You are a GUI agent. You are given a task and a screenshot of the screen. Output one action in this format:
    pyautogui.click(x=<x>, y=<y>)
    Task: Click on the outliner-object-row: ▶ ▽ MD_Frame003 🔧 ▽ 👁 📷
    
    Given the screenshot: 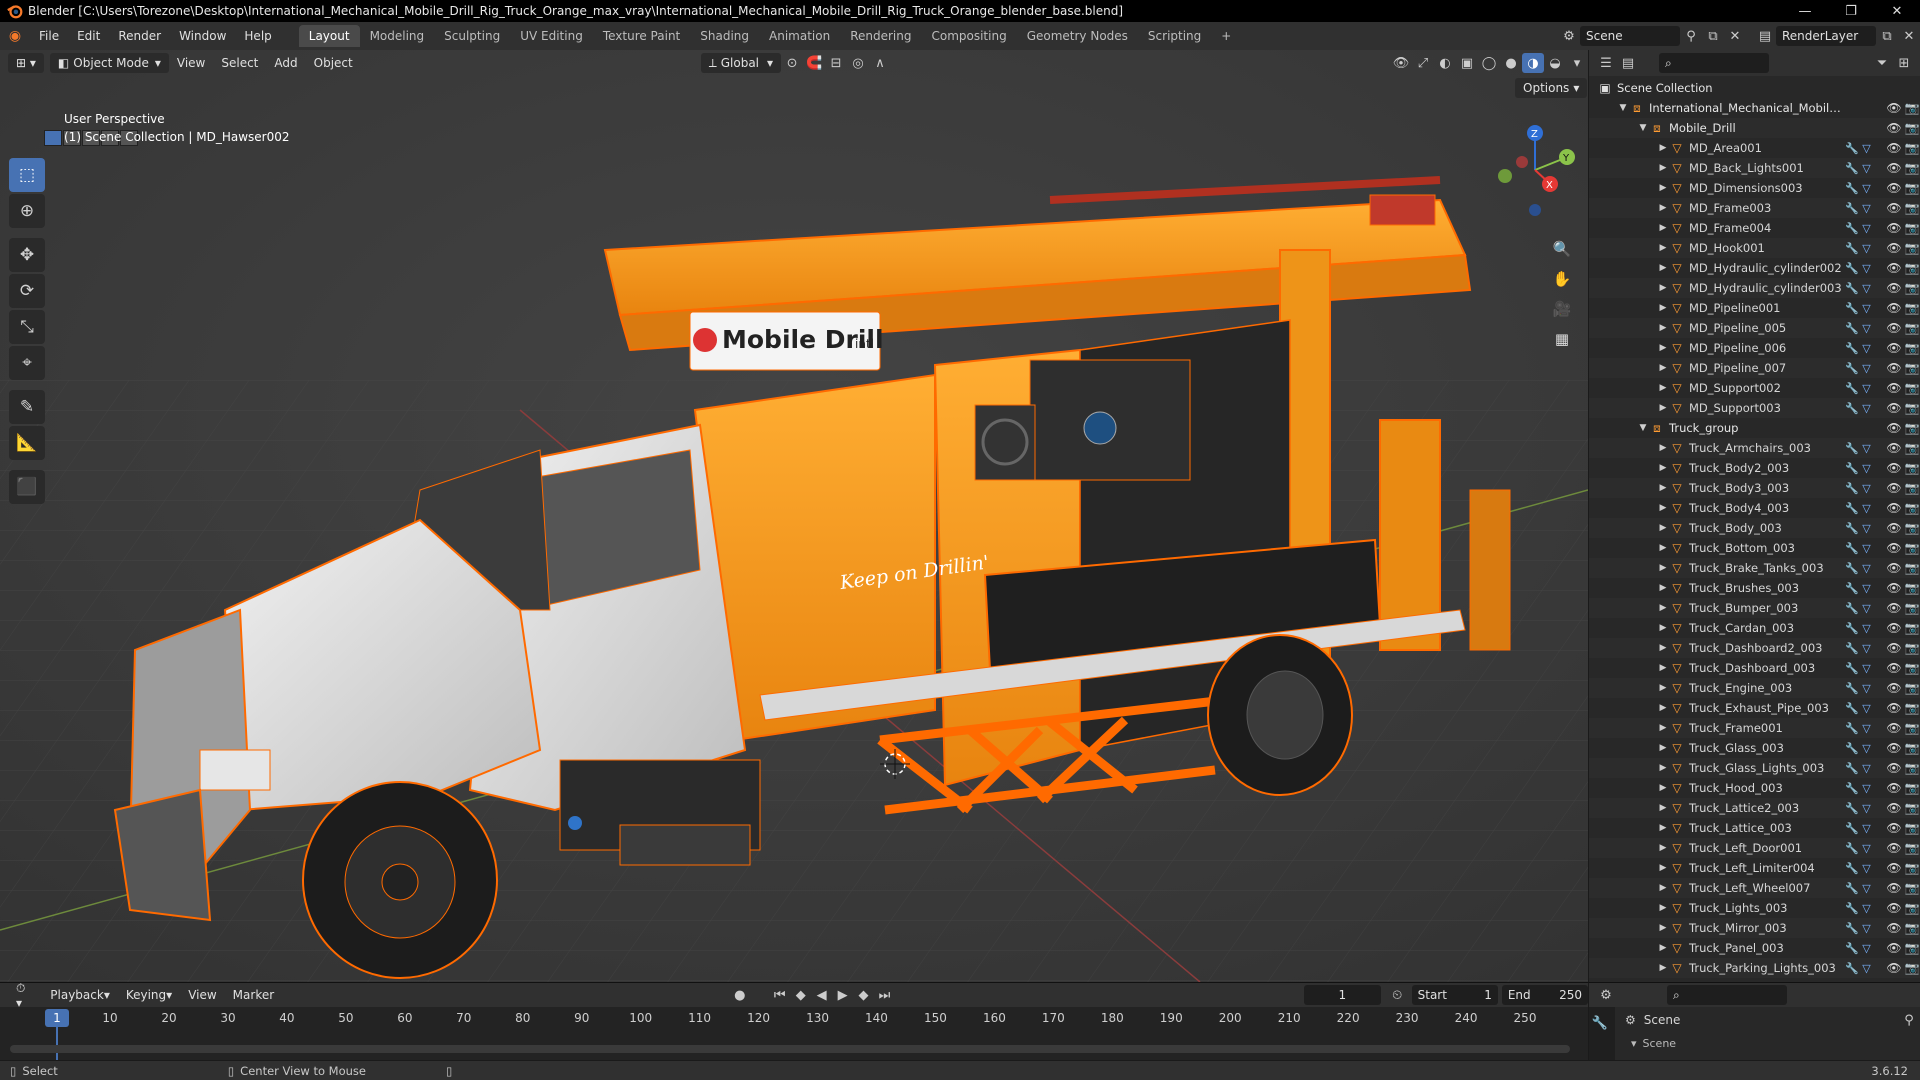 What is the action you would take?
    pyautogui.click(x=1754, y=208)
    